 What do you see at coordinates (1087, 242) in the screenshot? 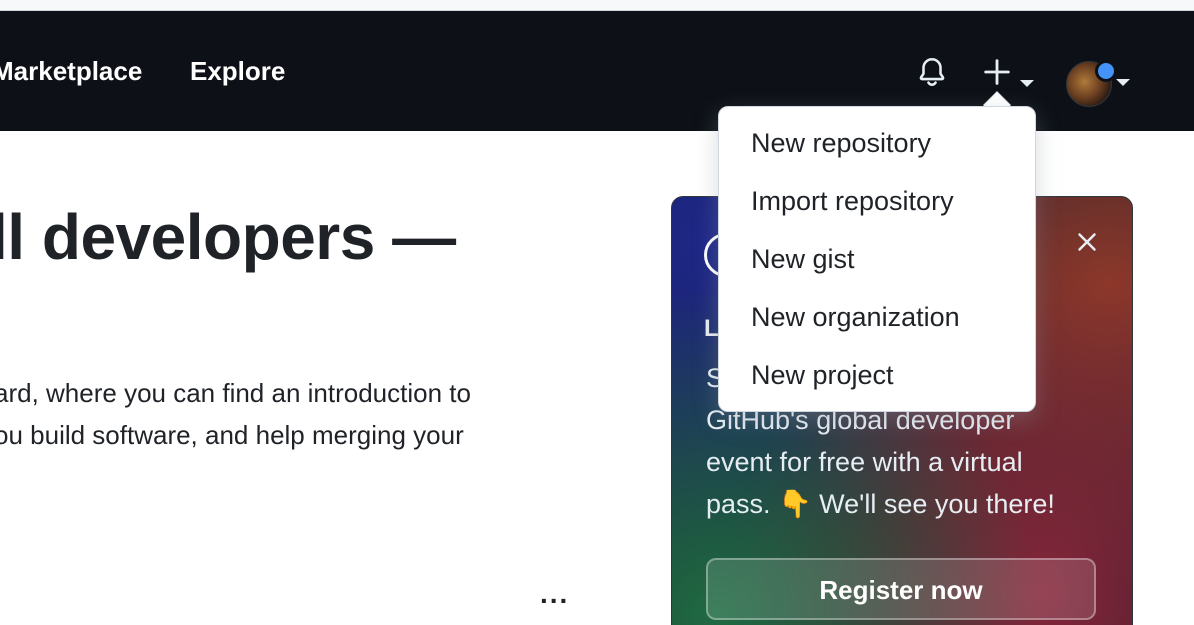
I see `close-icon` at bounding box center [1087, 242].